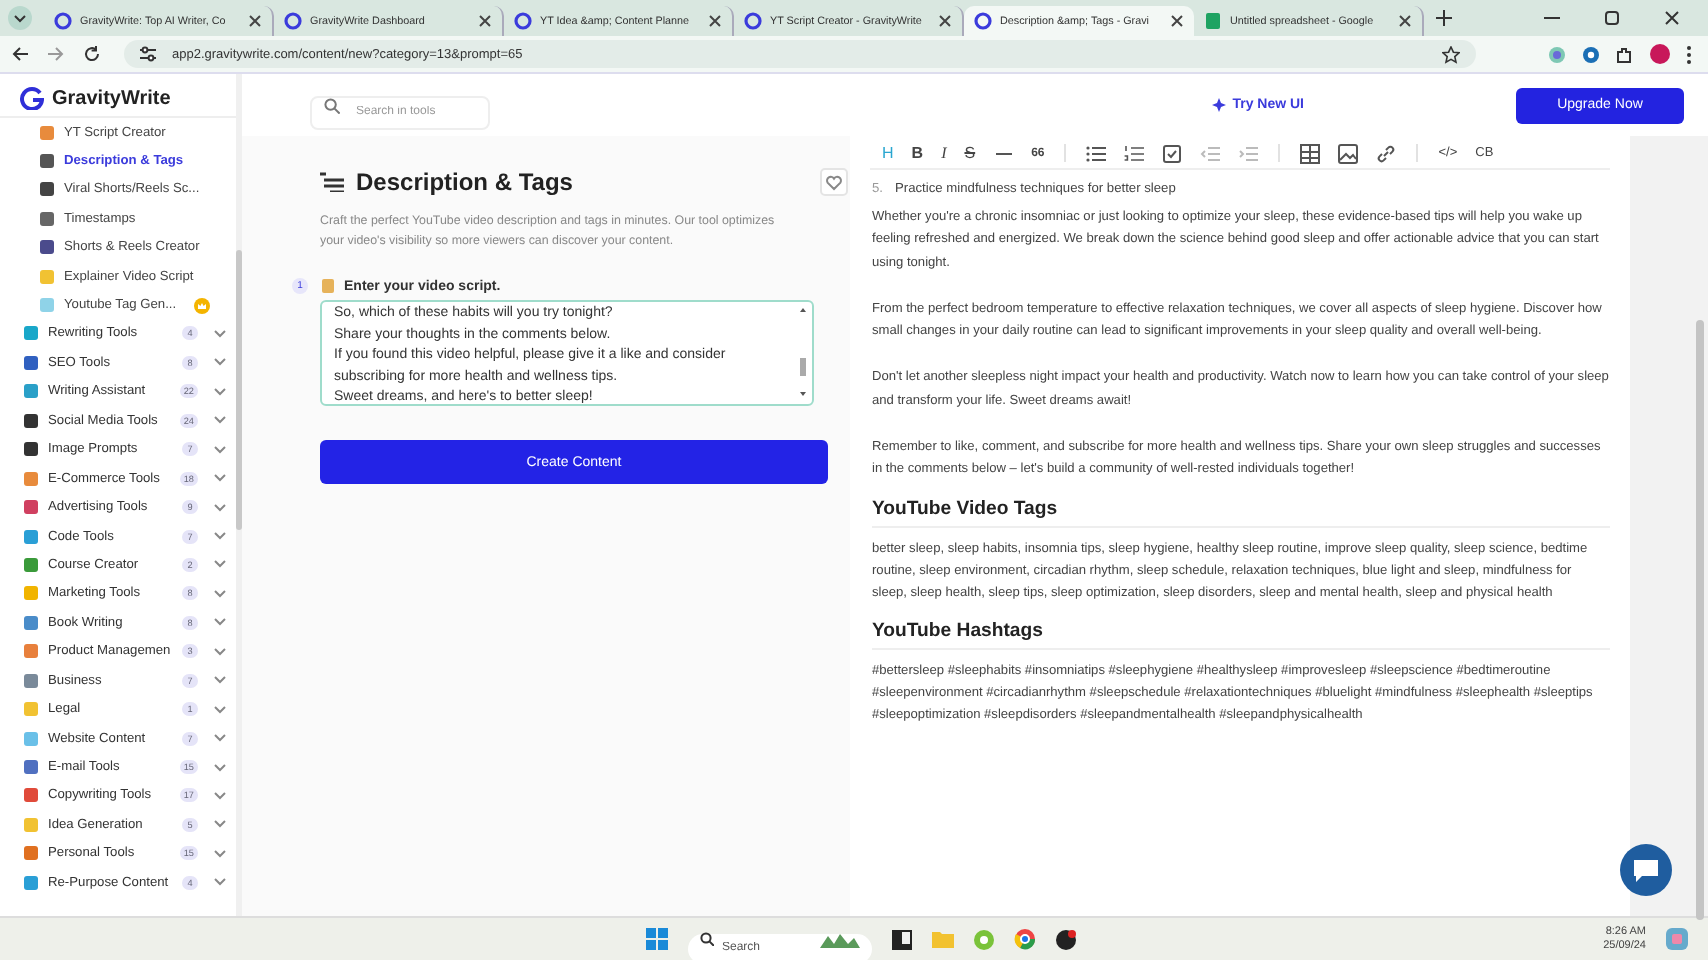 This screenshot has height=960, width=1708. I want to click on forward-icon, so click(56, 54).